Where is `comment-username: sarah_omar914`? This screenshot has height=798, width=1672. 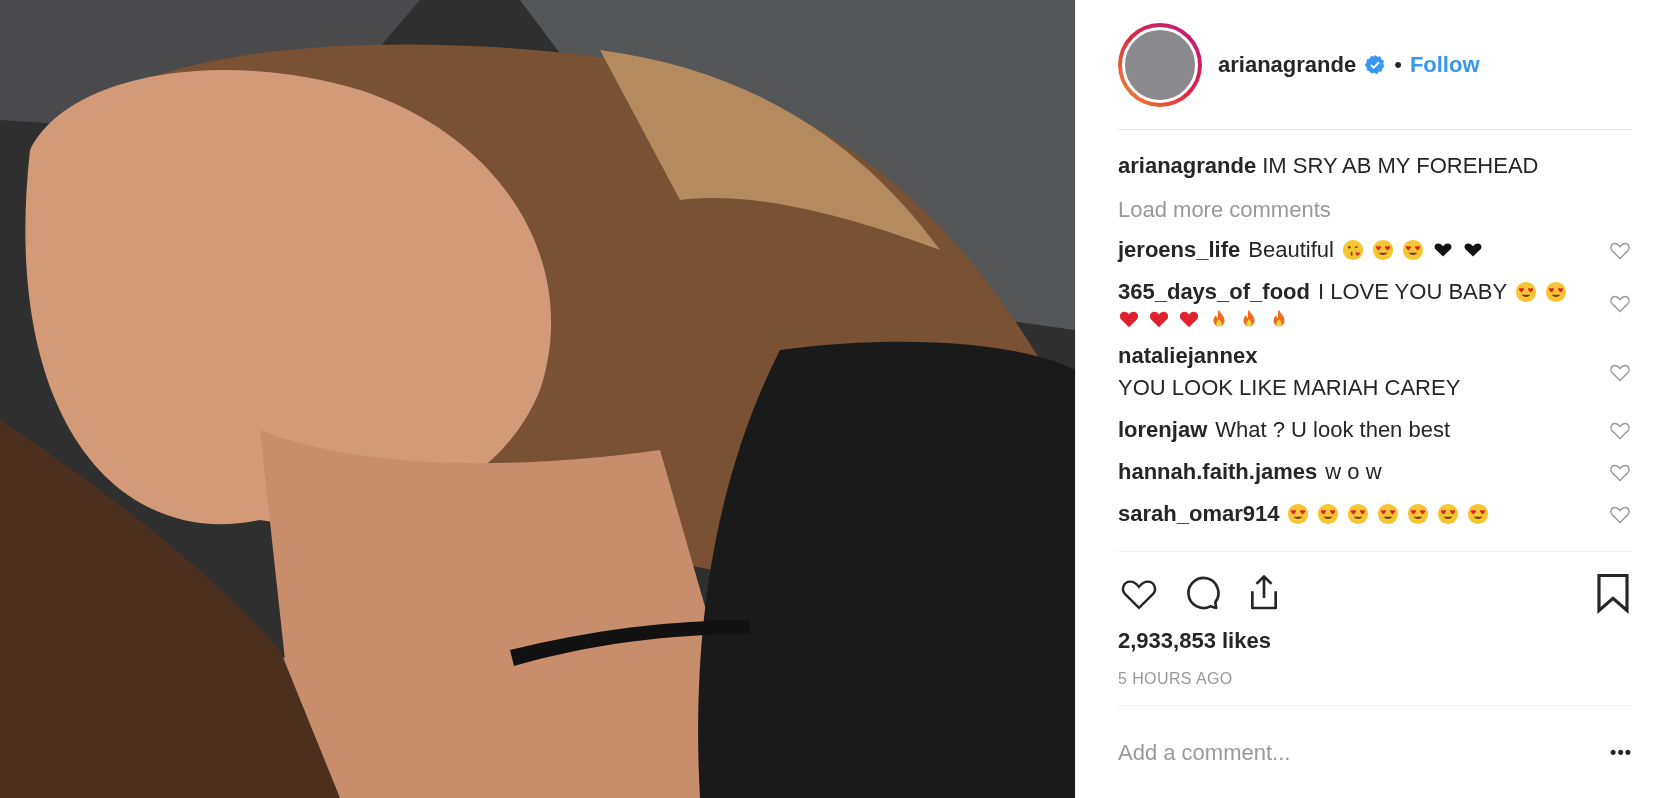
comment-username: sarah_omar914 is located at coordinates (1199, 514).